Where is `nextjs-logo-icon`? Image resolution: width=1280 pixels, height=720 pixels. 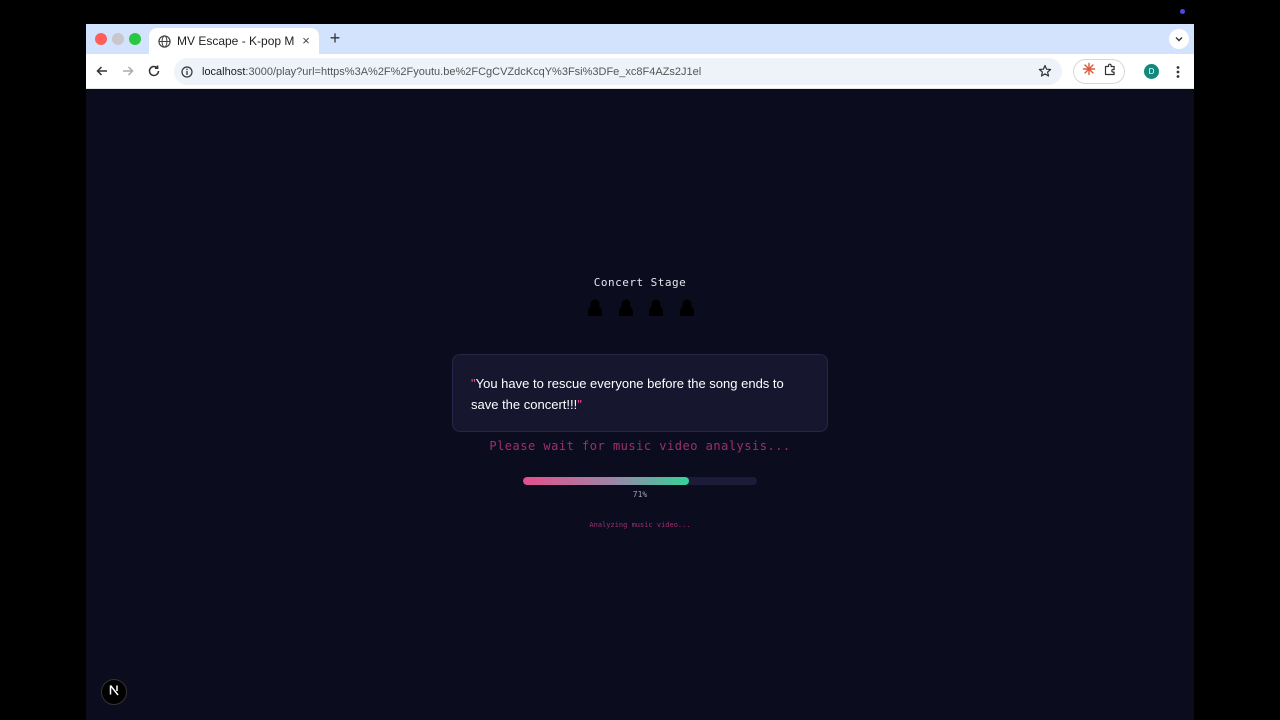 nextjs-logo-icon is located at coordinates (114, 692).